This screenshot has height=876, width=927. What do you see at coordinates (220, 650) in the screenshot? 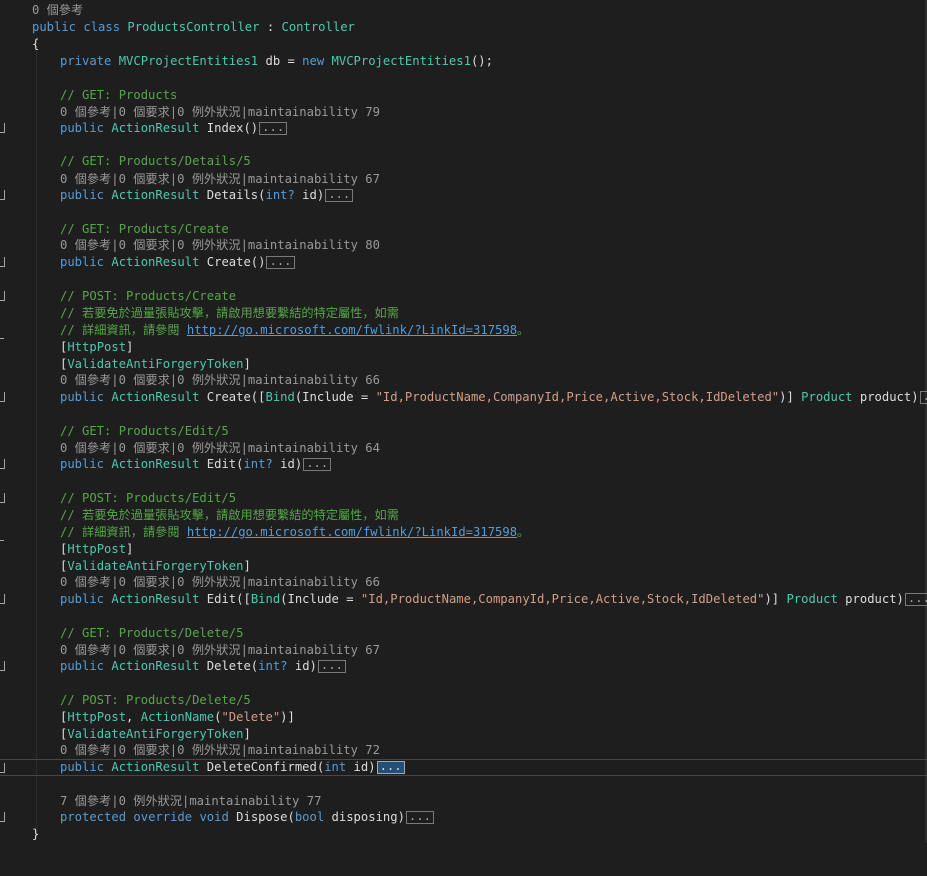
I see `codelens-delete: 0 個參考|0 個要求|0 例外狀況|maintainability 67` at bounding box center [220, 650].